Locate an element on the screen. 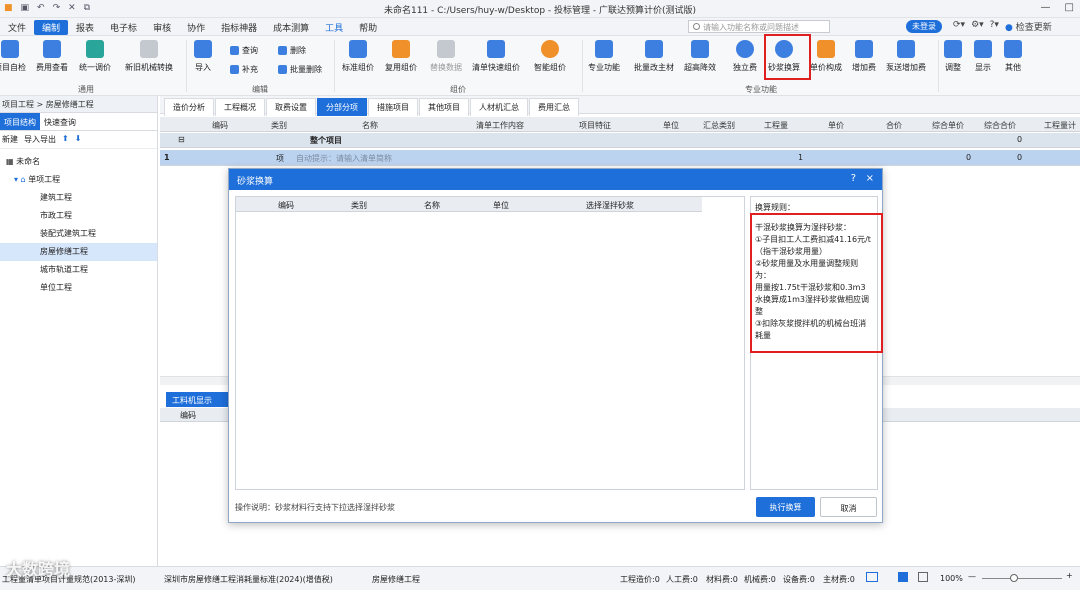 This screenshot has height=590, width=1080. machine-convert-button: 新旧机械转换 is located at coordinates (149, 56).